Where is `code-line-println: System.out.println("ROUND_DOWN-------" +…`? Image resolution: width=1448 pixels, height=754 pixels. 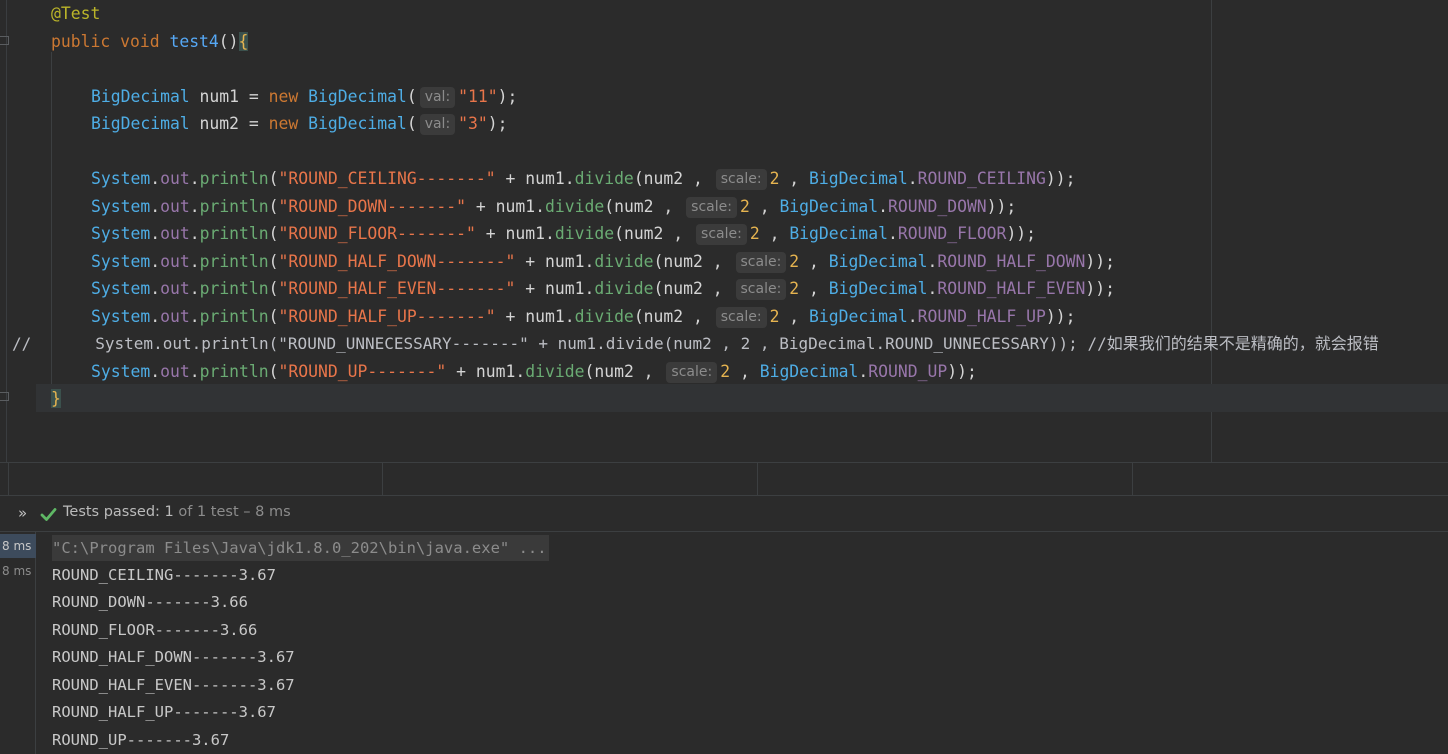 code-line-println: System.out.println("ROUND_DOWN-------" +… is located at coordinates (553, 206).